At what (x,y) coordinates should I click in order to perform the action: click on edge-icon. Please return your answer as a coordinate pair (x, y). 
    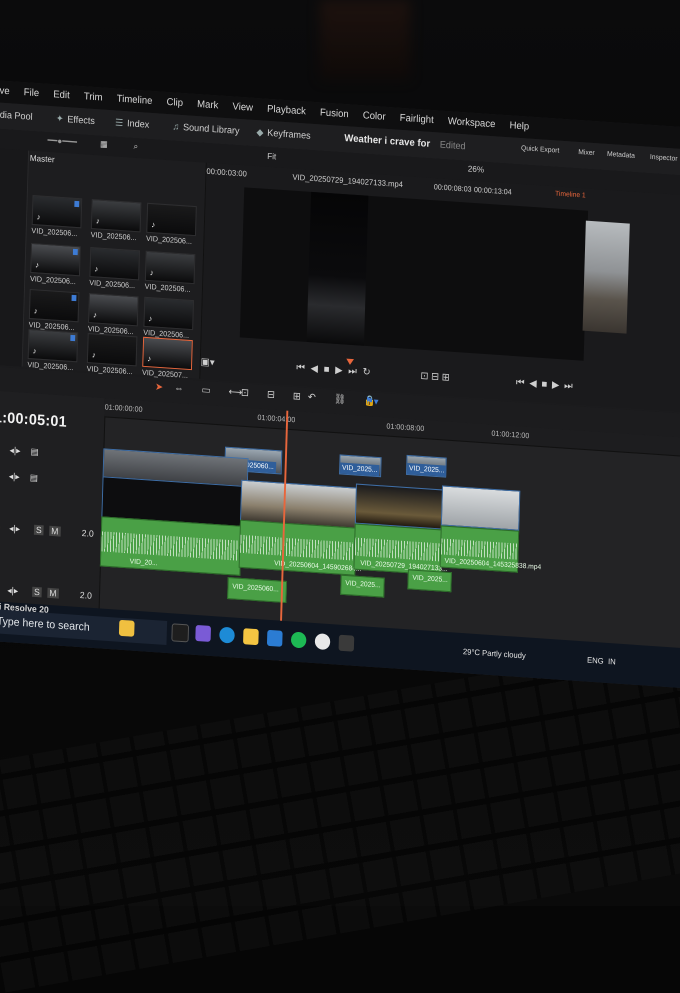
    Looking at the image, I should click on (227, 635).